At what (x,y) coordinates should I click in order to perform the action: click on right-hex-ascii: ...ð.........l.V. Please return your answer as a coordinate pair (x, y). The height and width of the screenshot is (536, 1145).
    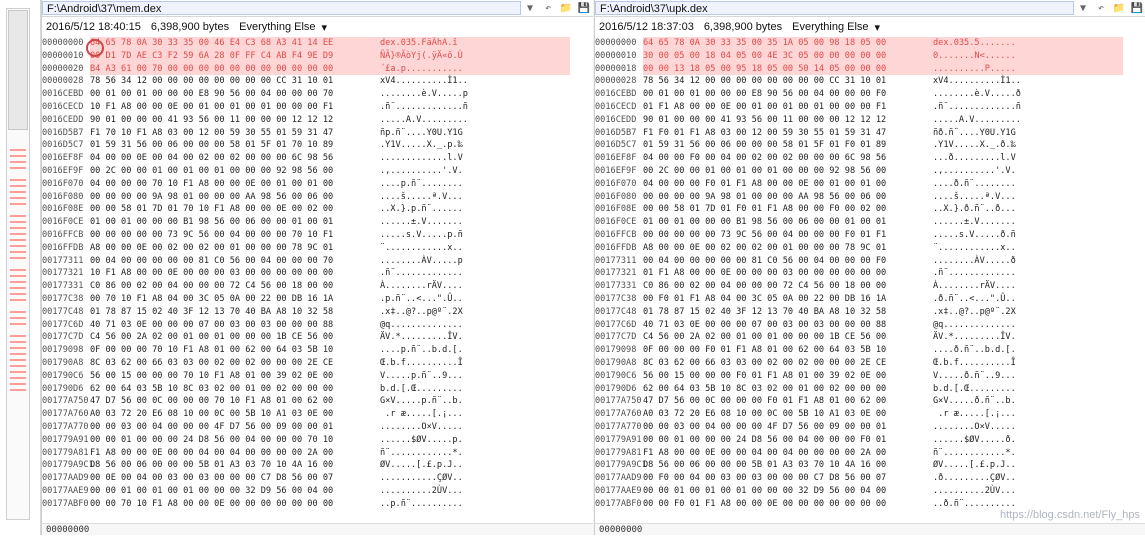
    Looking at the image, I should click on (1028, 158).